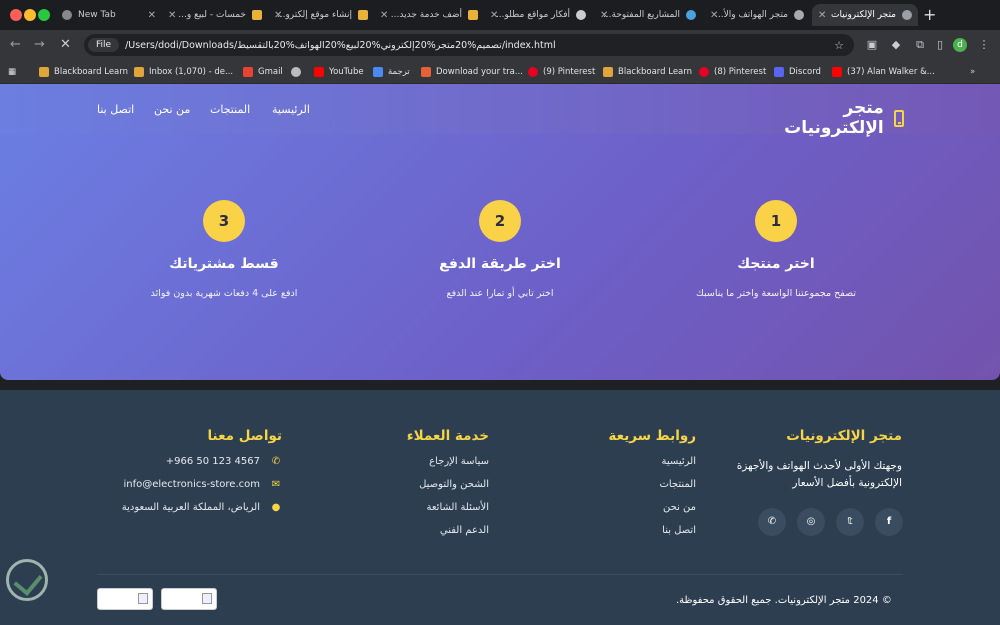 The height and width of the screenshot is (625, 1000). I want to click on whatsapp-icon: ✆, so click(772, 522).